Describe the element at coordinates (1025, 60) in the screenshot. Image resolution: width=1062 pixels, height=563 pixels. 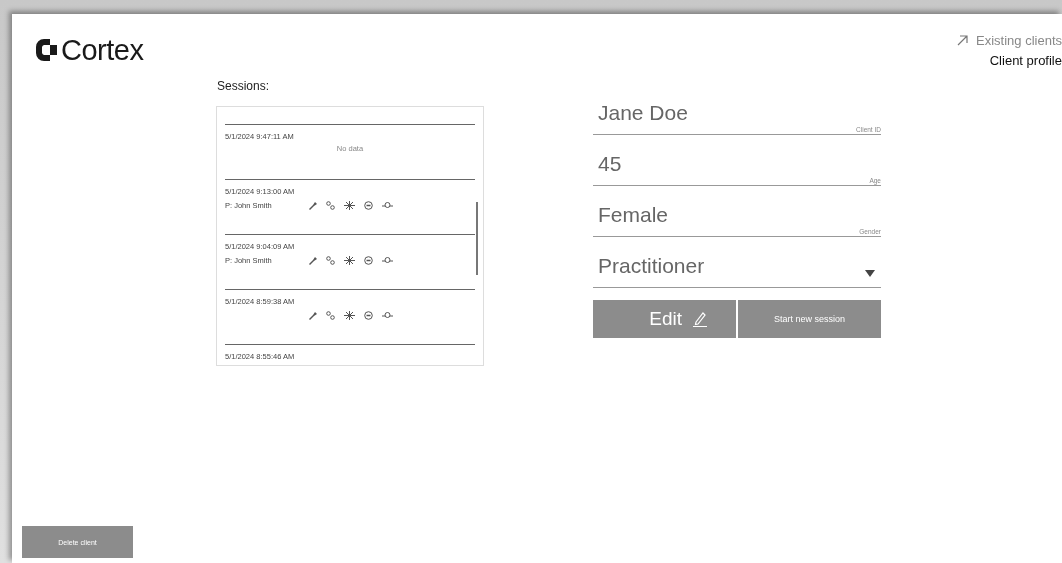
I see `nav-link: Client profile` at that location.